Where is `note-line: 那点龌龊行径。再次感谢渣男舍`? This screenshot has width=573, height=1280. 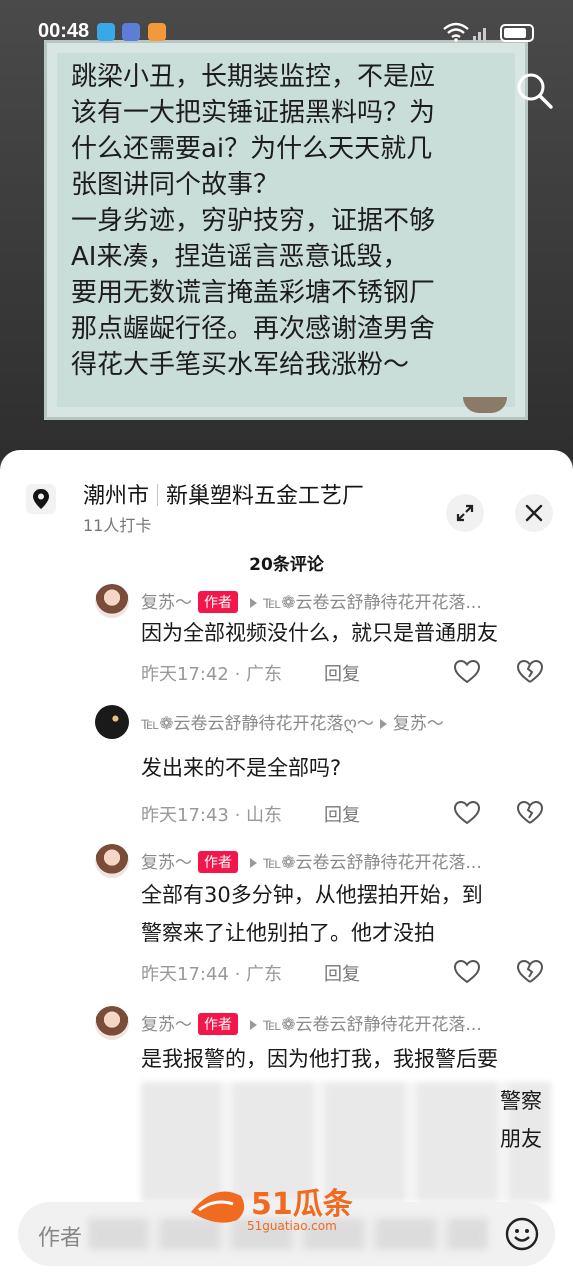 note-line: 那点龌龊行径。再次感谢渣男舍 is located at coordinates (253, 329).